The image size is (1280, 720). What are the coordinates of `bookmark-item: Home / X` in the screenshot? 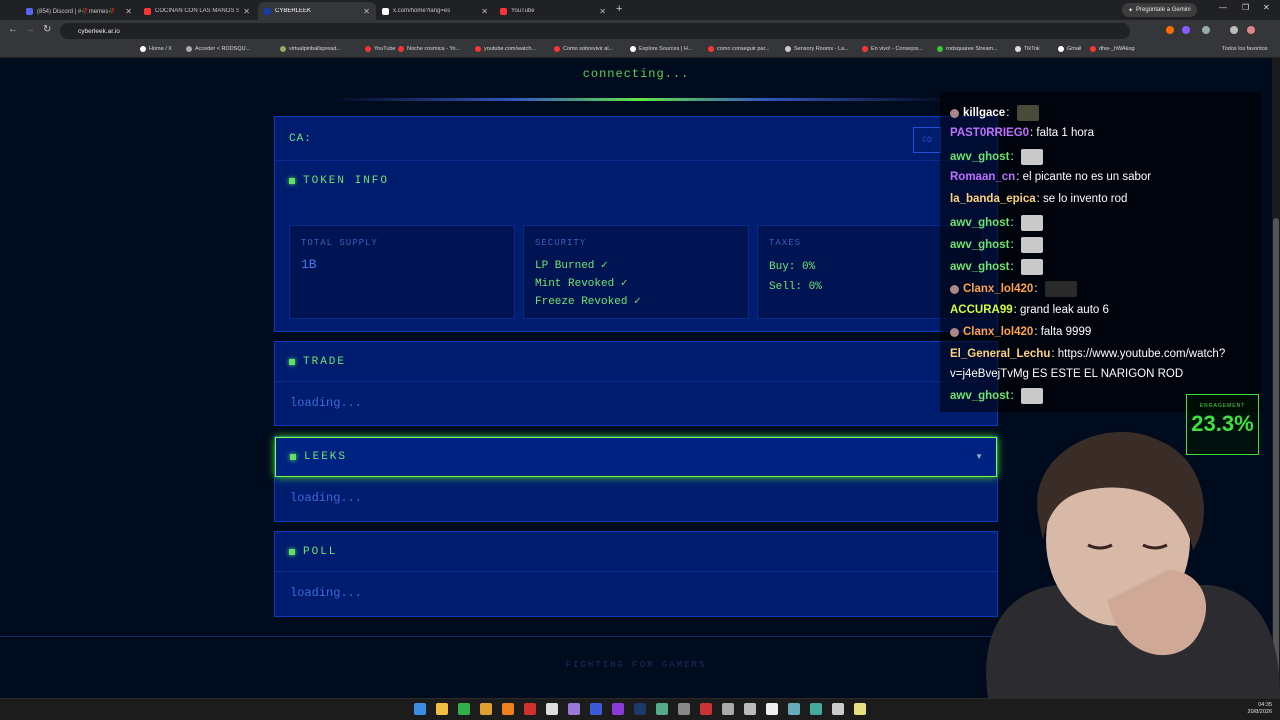 It's located at (156, 49).